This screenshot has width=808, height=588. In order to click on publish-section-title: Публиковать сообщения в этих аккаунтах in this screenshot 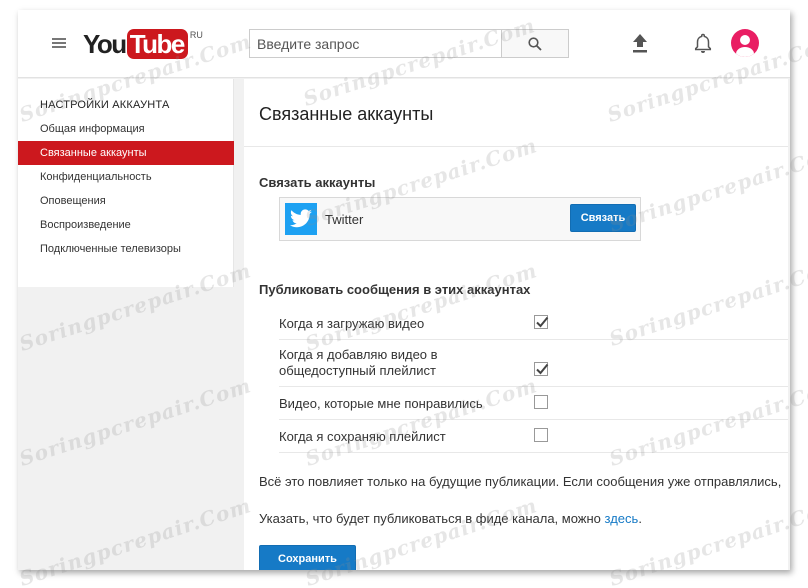, I will do `click(395, 289)`.